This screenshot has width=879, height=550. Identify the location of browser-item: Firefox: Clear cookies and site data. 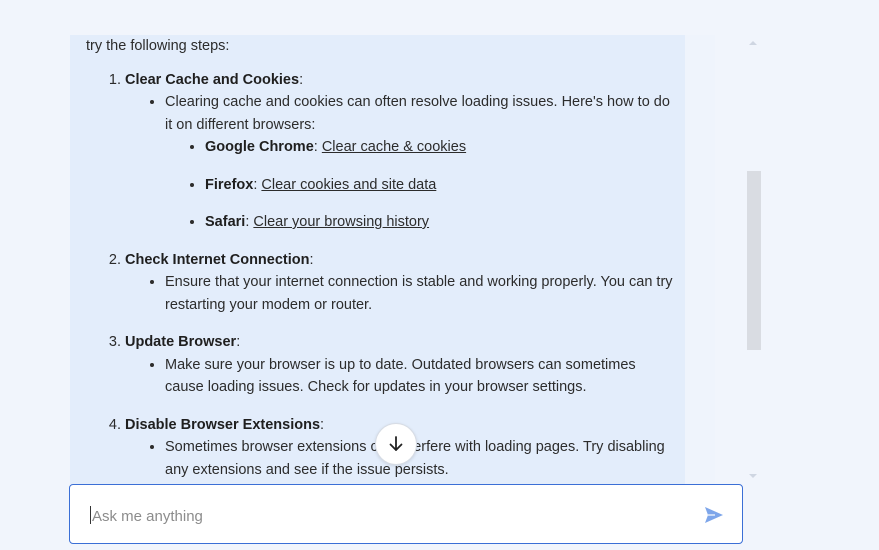
(440, 185).